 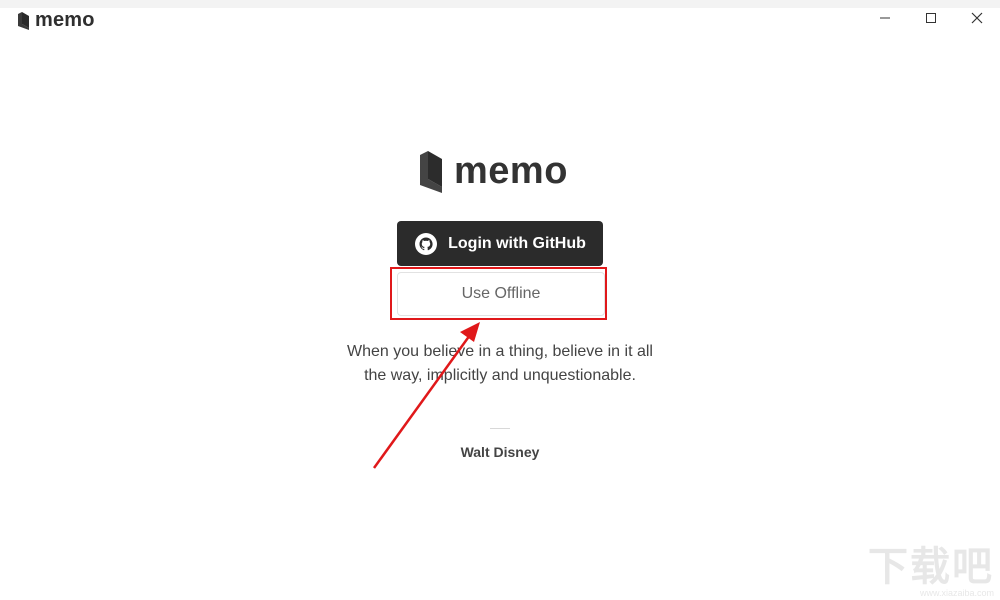 I want to click on brand-logo: memo, so click(x=494, y=171).